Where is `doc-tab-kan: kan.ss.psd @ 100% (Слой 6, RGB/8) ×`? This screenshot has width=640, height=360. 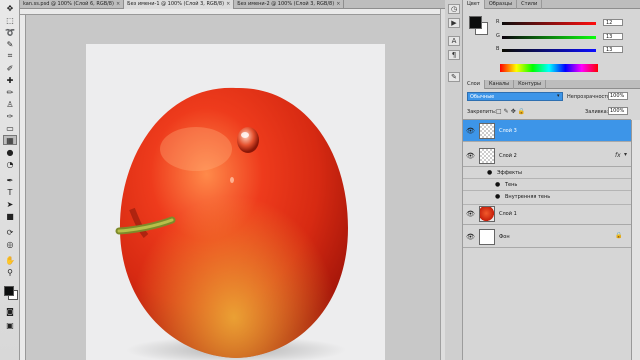 doc-tab-kan: kan.ss.psd @ 100% (Слой 6, RGB/8) × is located at coordinates (72, 4).